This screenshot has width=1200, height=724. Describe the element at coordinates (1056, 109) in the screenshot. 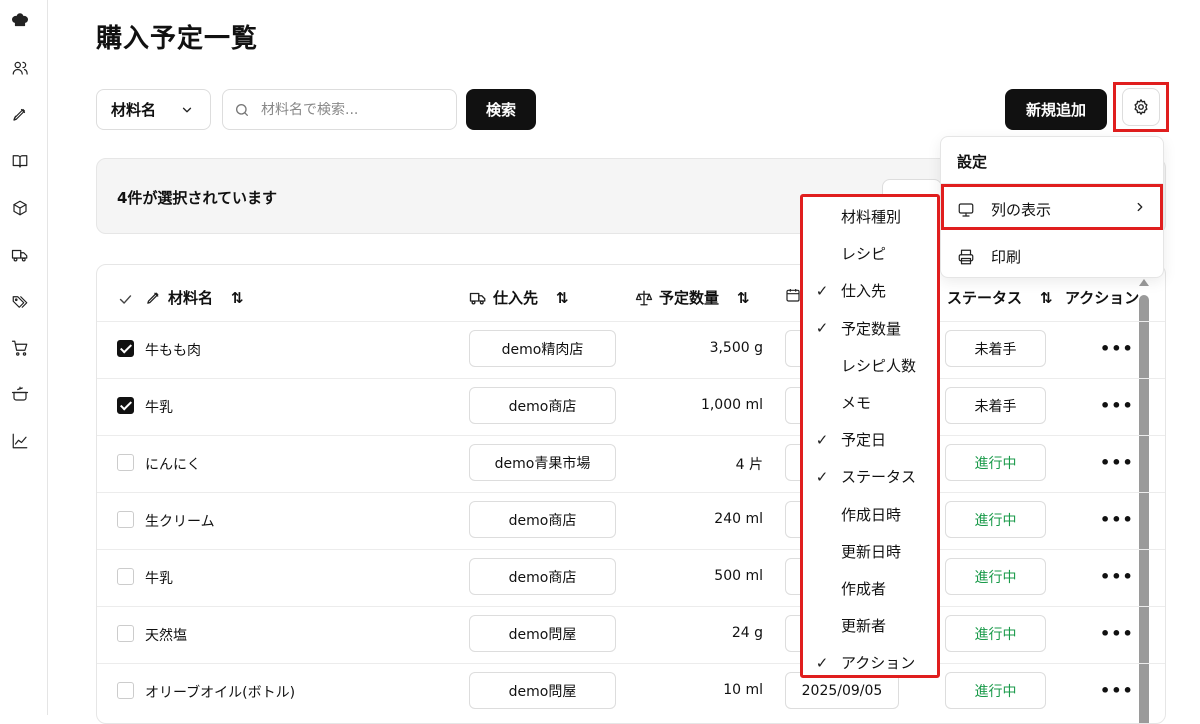

I see `add-button: 新規追加` at that location.